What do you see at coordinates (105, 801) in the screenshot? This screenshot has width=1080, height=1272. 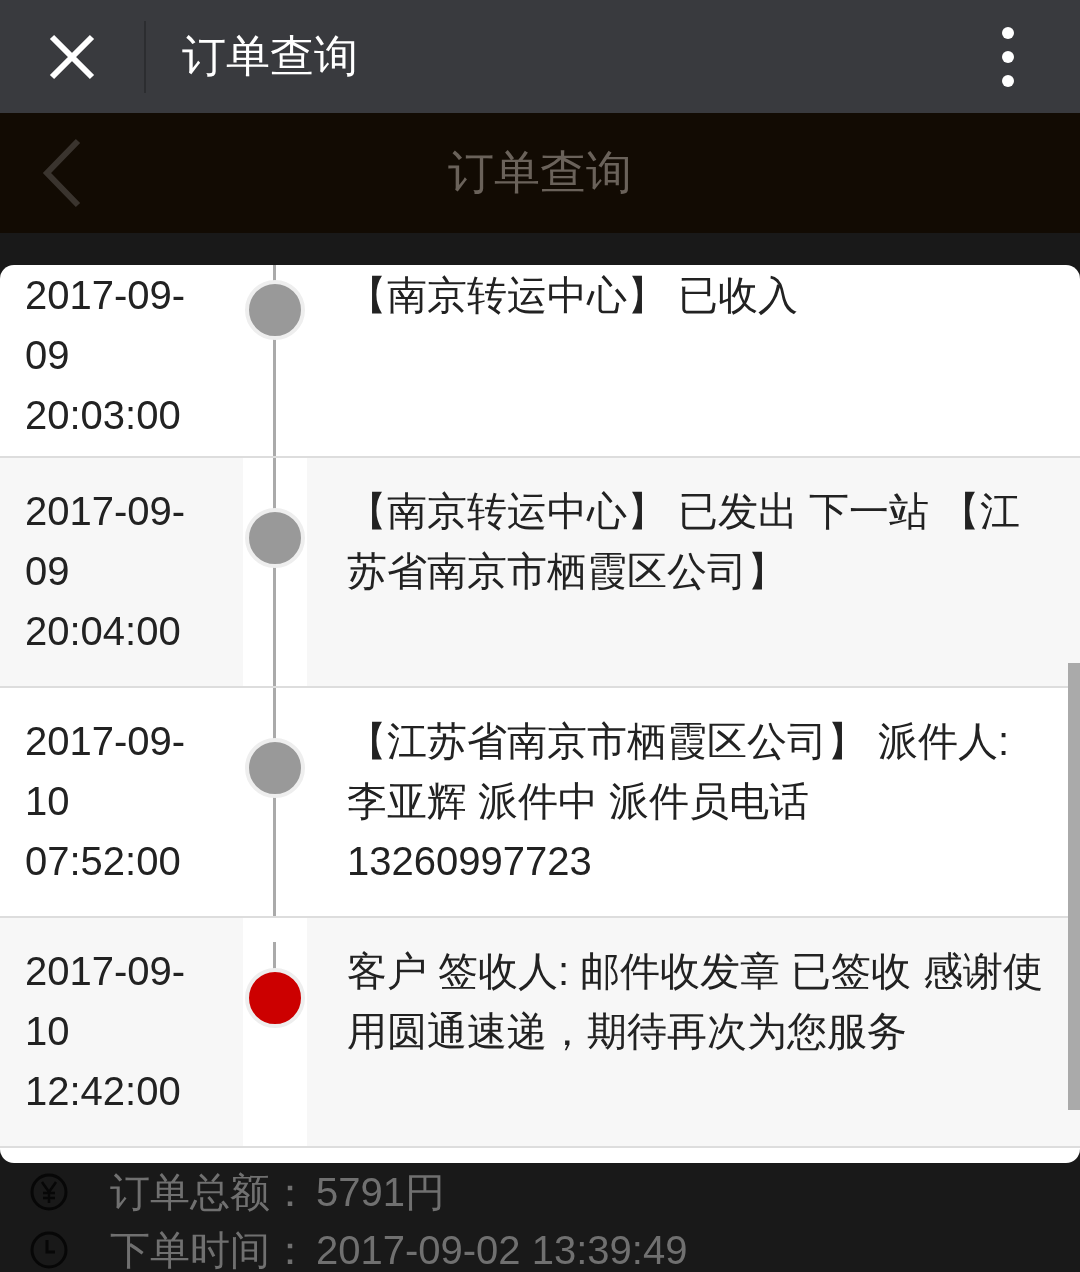 I see `event-time: 2017-09- 10 07:52:00` at bounding box center [105, 801].